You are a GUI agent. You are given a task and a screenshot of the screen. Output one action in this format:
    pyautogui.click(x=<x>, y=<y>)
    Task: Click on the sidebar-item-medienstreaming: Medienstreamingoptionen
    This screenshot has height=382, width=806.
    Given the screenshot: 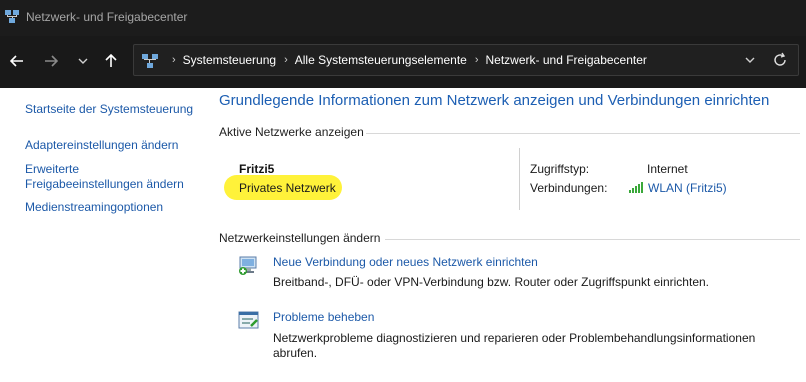 What is the action you would take?
    pyautogui.click(x=94, y=207)
    